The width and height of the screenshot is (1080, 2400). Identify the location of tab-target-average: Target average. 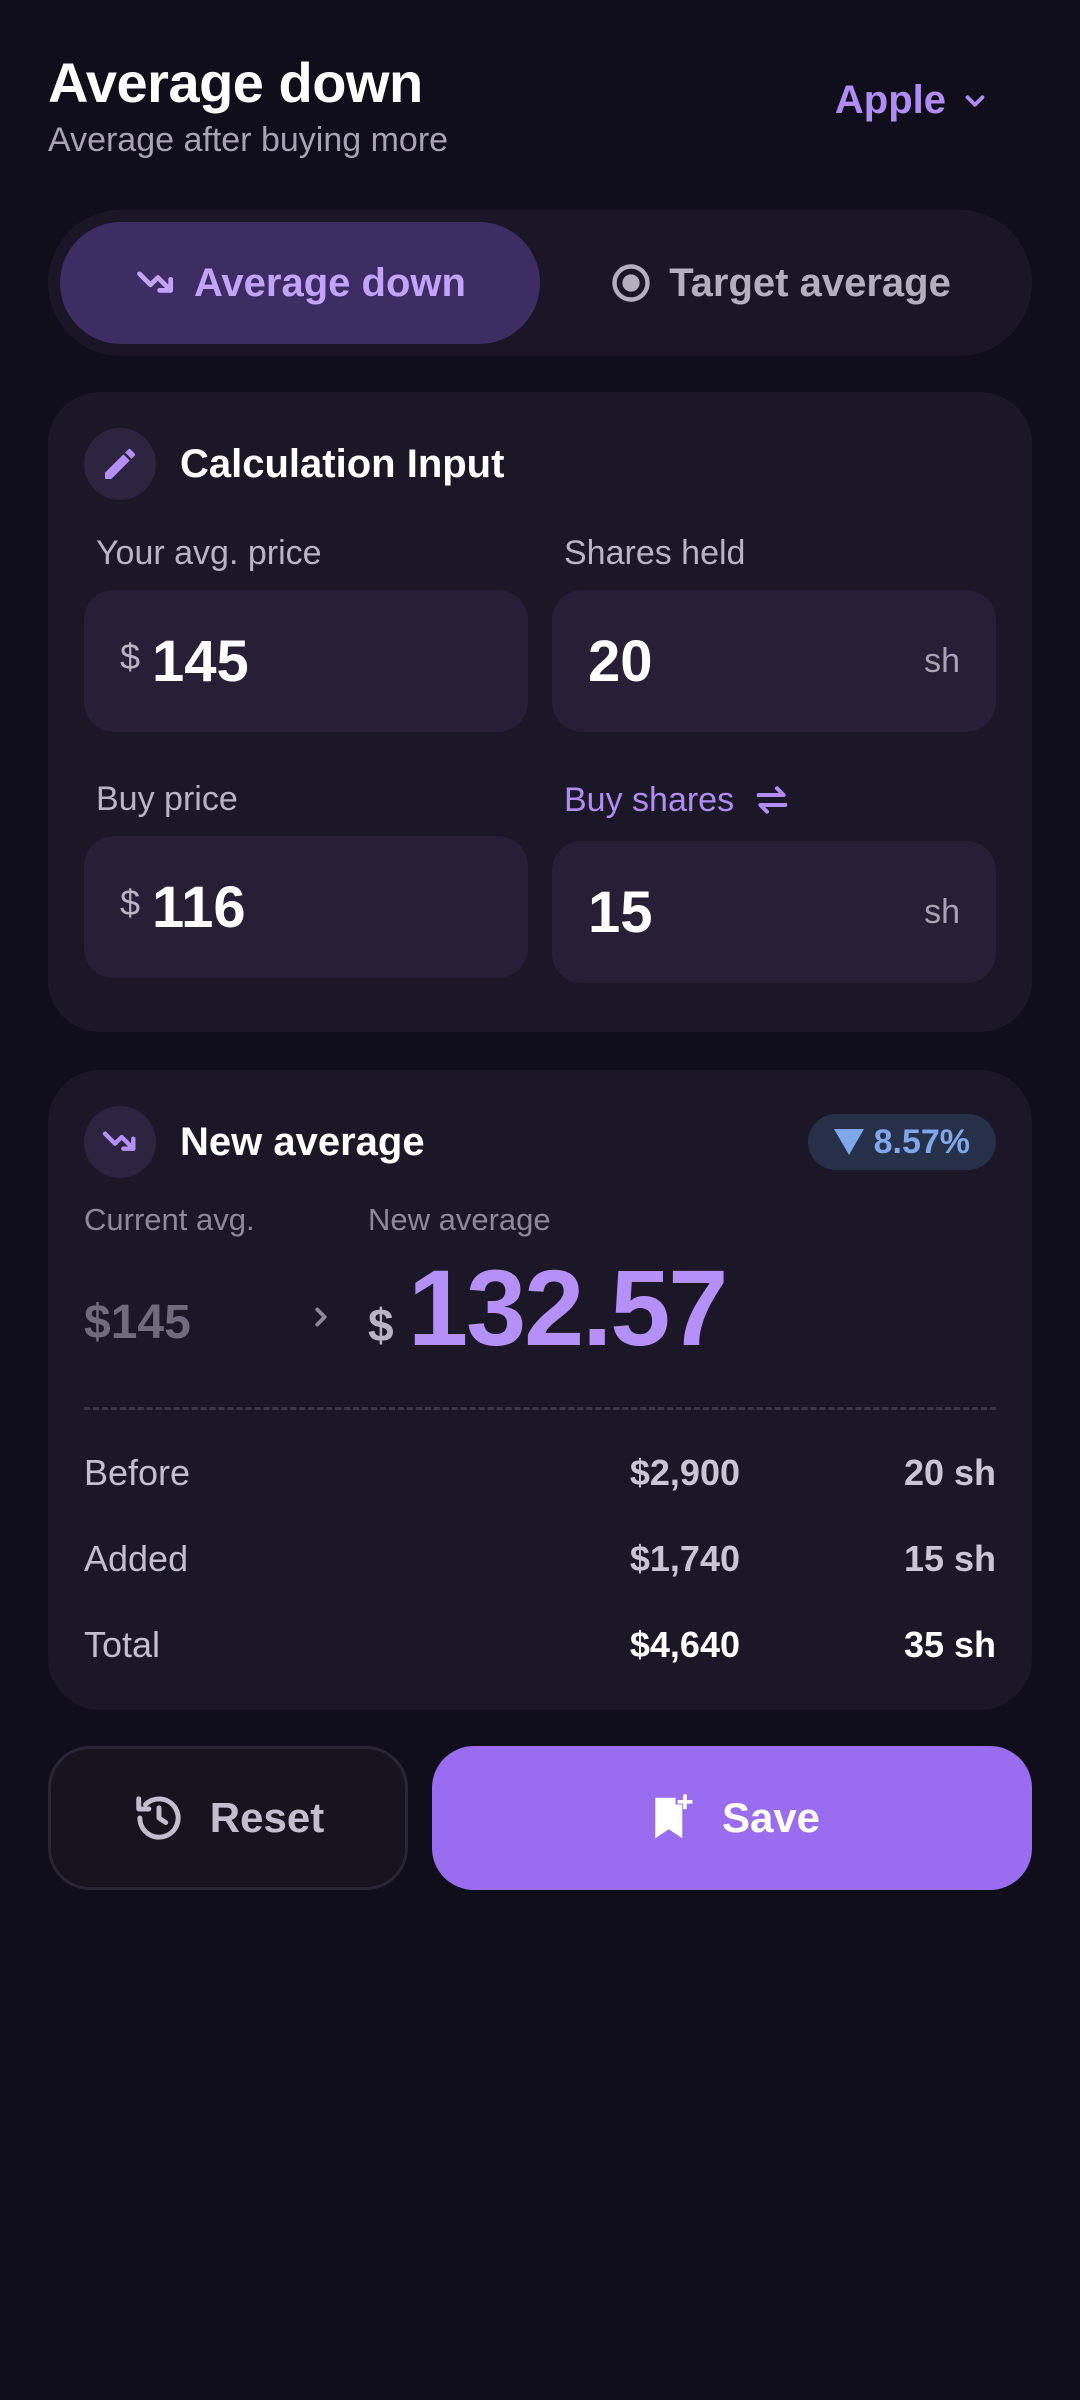
(780, 283).